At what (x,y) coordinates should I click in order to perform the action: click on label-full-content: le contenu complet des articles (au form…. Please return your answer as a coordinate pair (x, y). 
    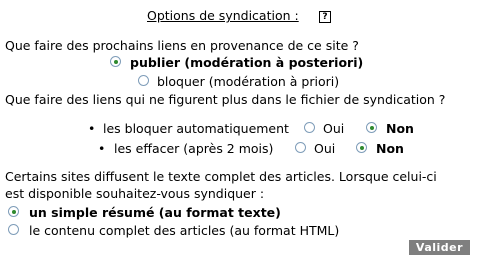
    Looking at the image, I should click on (184, 230).